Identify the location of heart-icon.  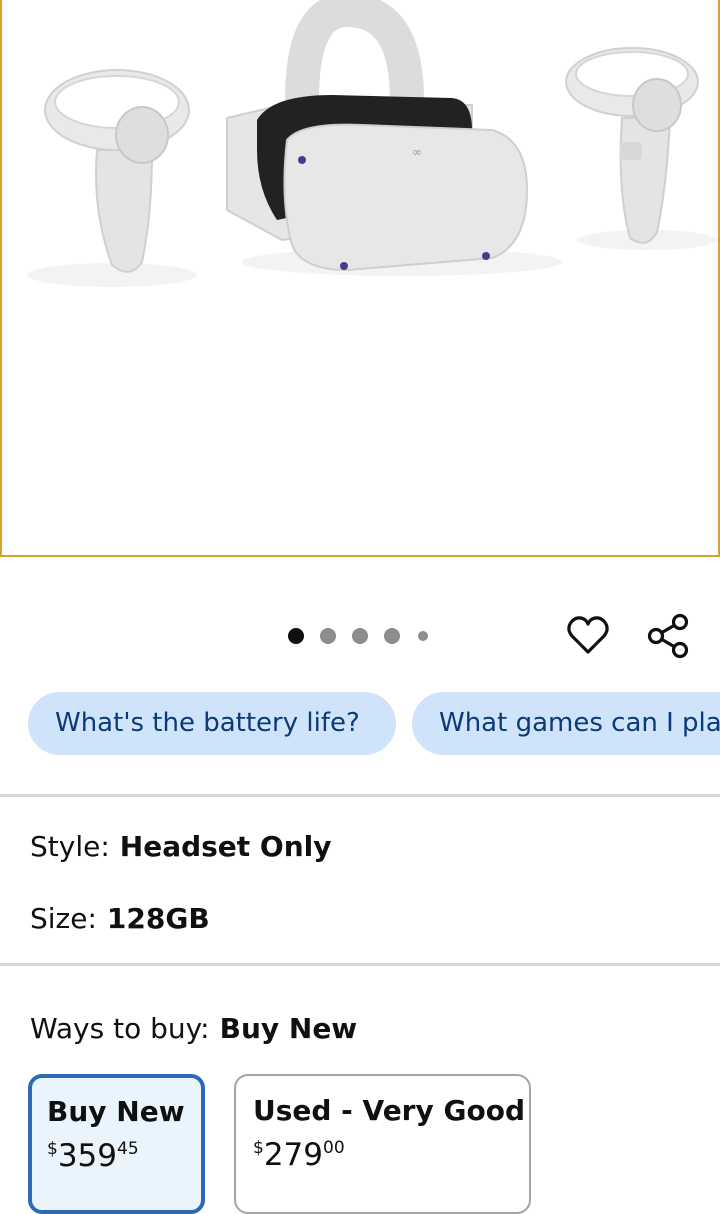
(588, 636).